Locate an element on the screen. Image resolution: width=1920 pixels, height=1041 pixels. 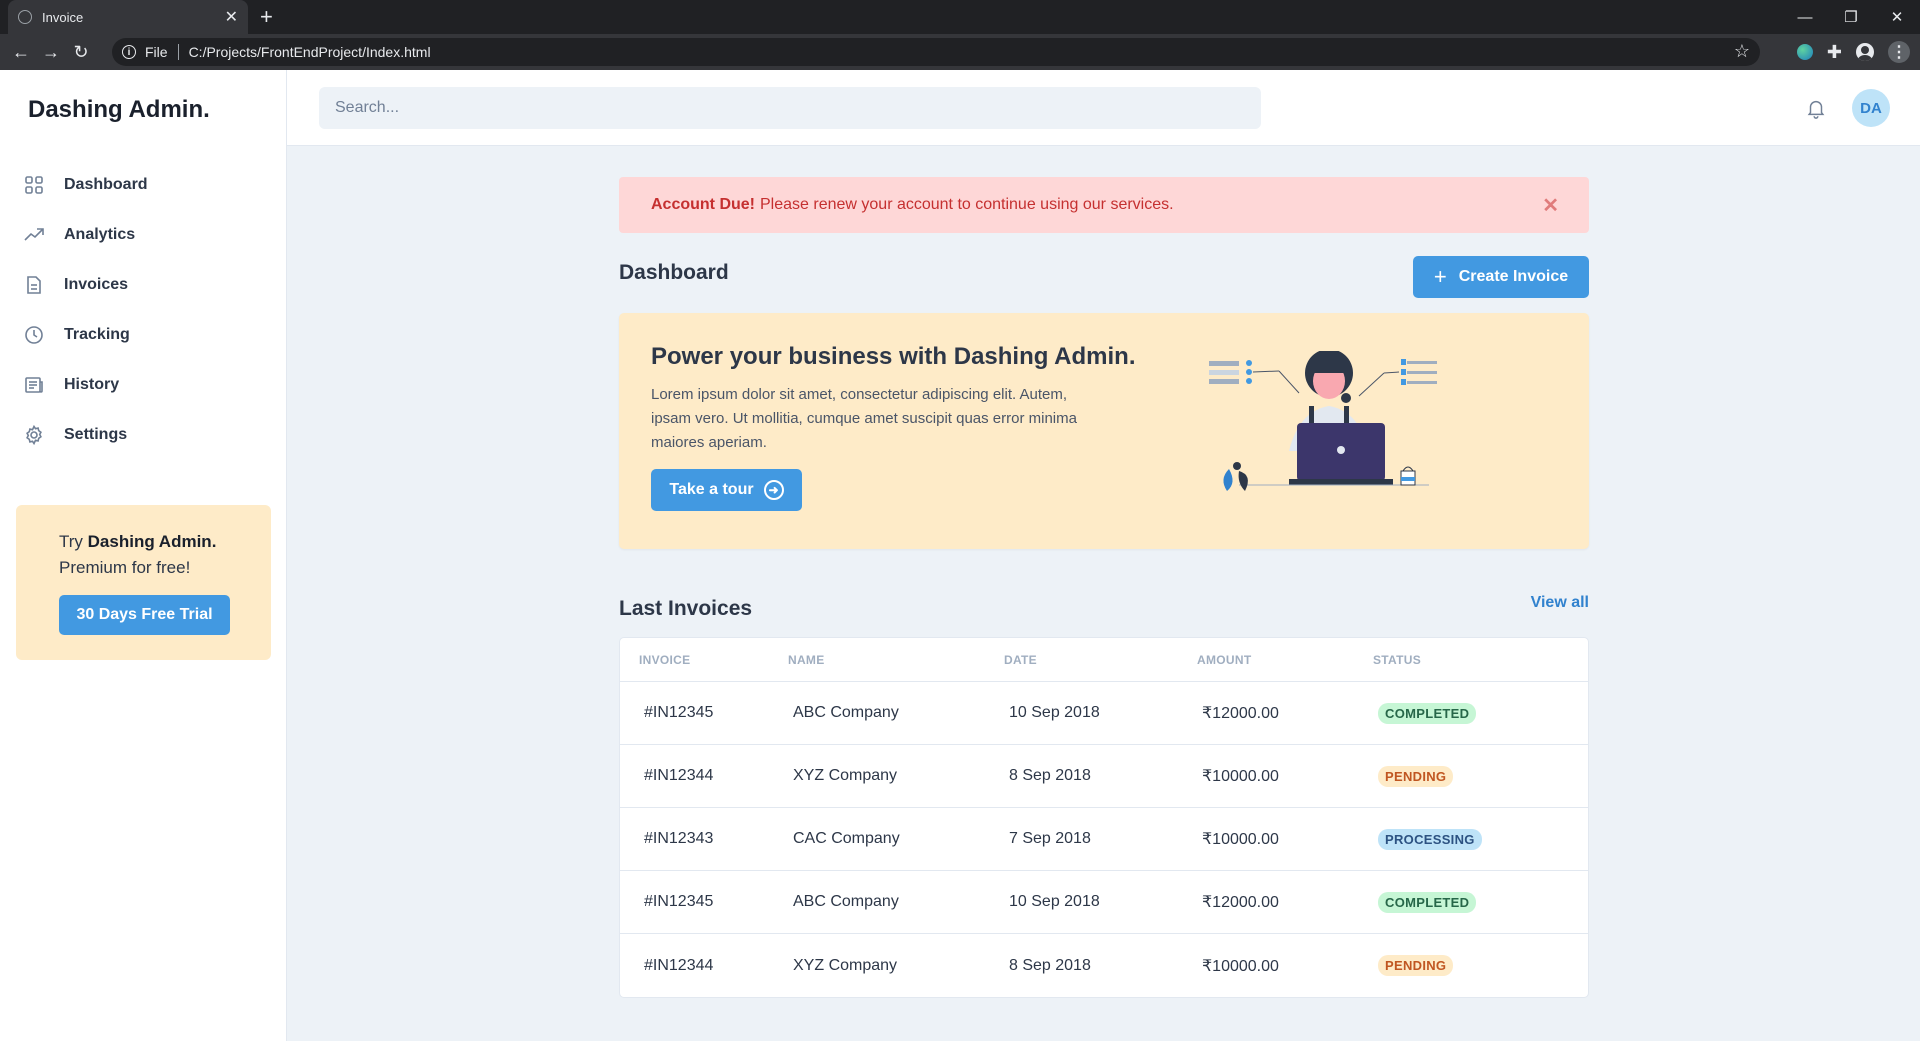
dashboard-header: Dashboard + Create Invoice is located at coordinates (1104, 273).